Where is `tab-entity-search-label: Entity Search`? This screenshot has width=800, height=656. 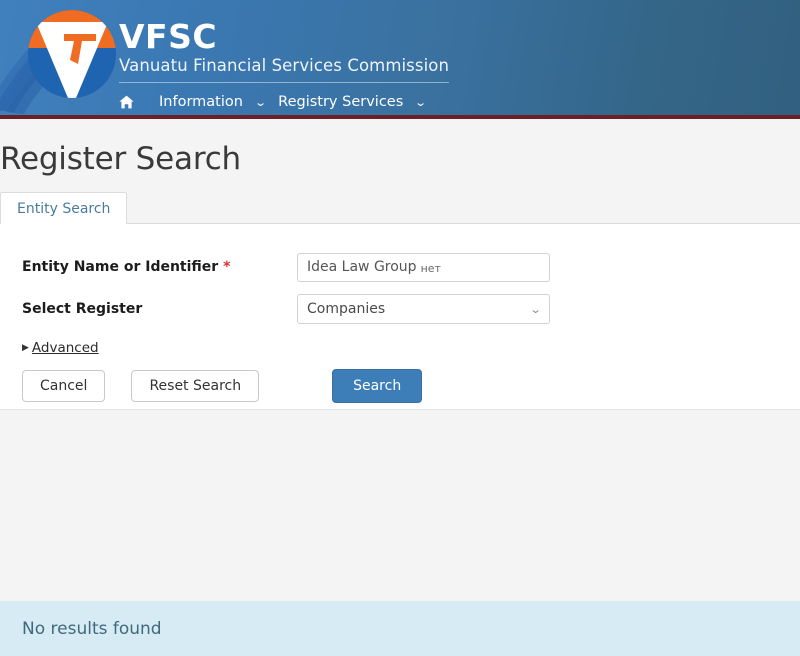 tab-entity-search-label: Entity Search is located at coordinates (64, 209).